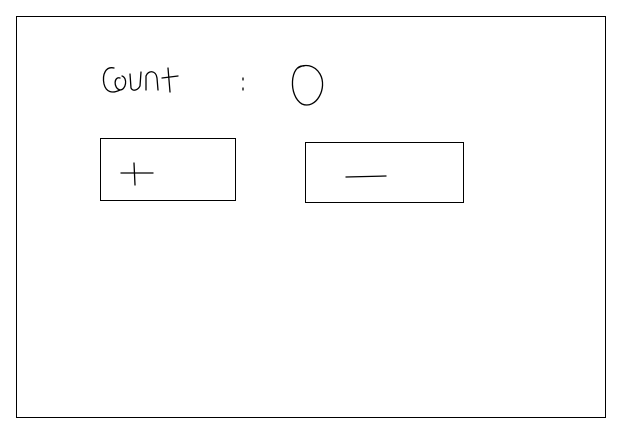 Image resolution: width=622 pixels, height=432 pixels. I want to click on plus-icon, so click(137, 174).